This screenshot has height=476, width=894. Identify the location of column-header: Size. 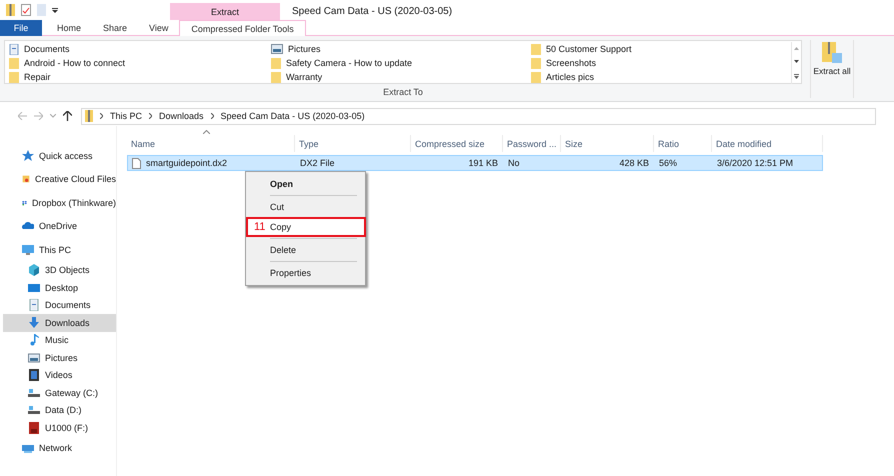
(607, 143).